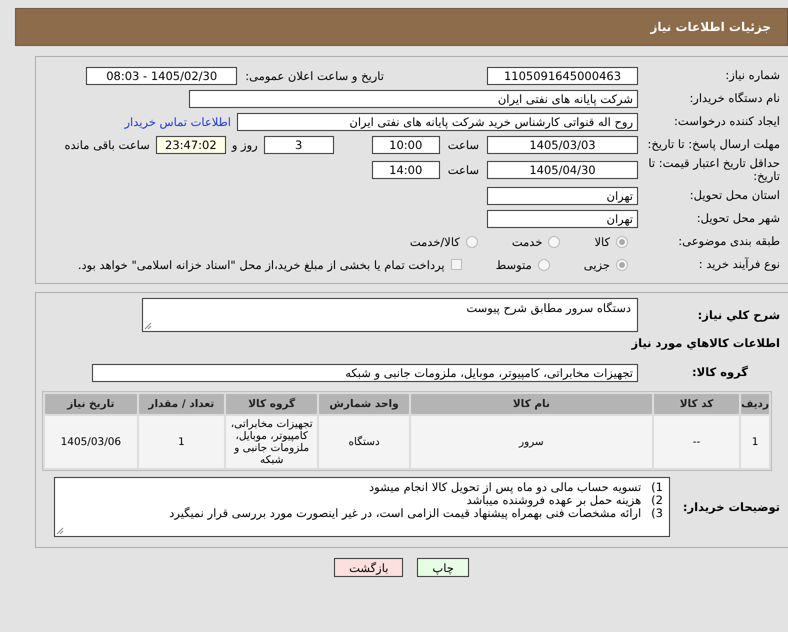 This screenshot has width=788, height=632. I want to click on field-label: ایجاد کننده درخواست:, so click(727, 121).